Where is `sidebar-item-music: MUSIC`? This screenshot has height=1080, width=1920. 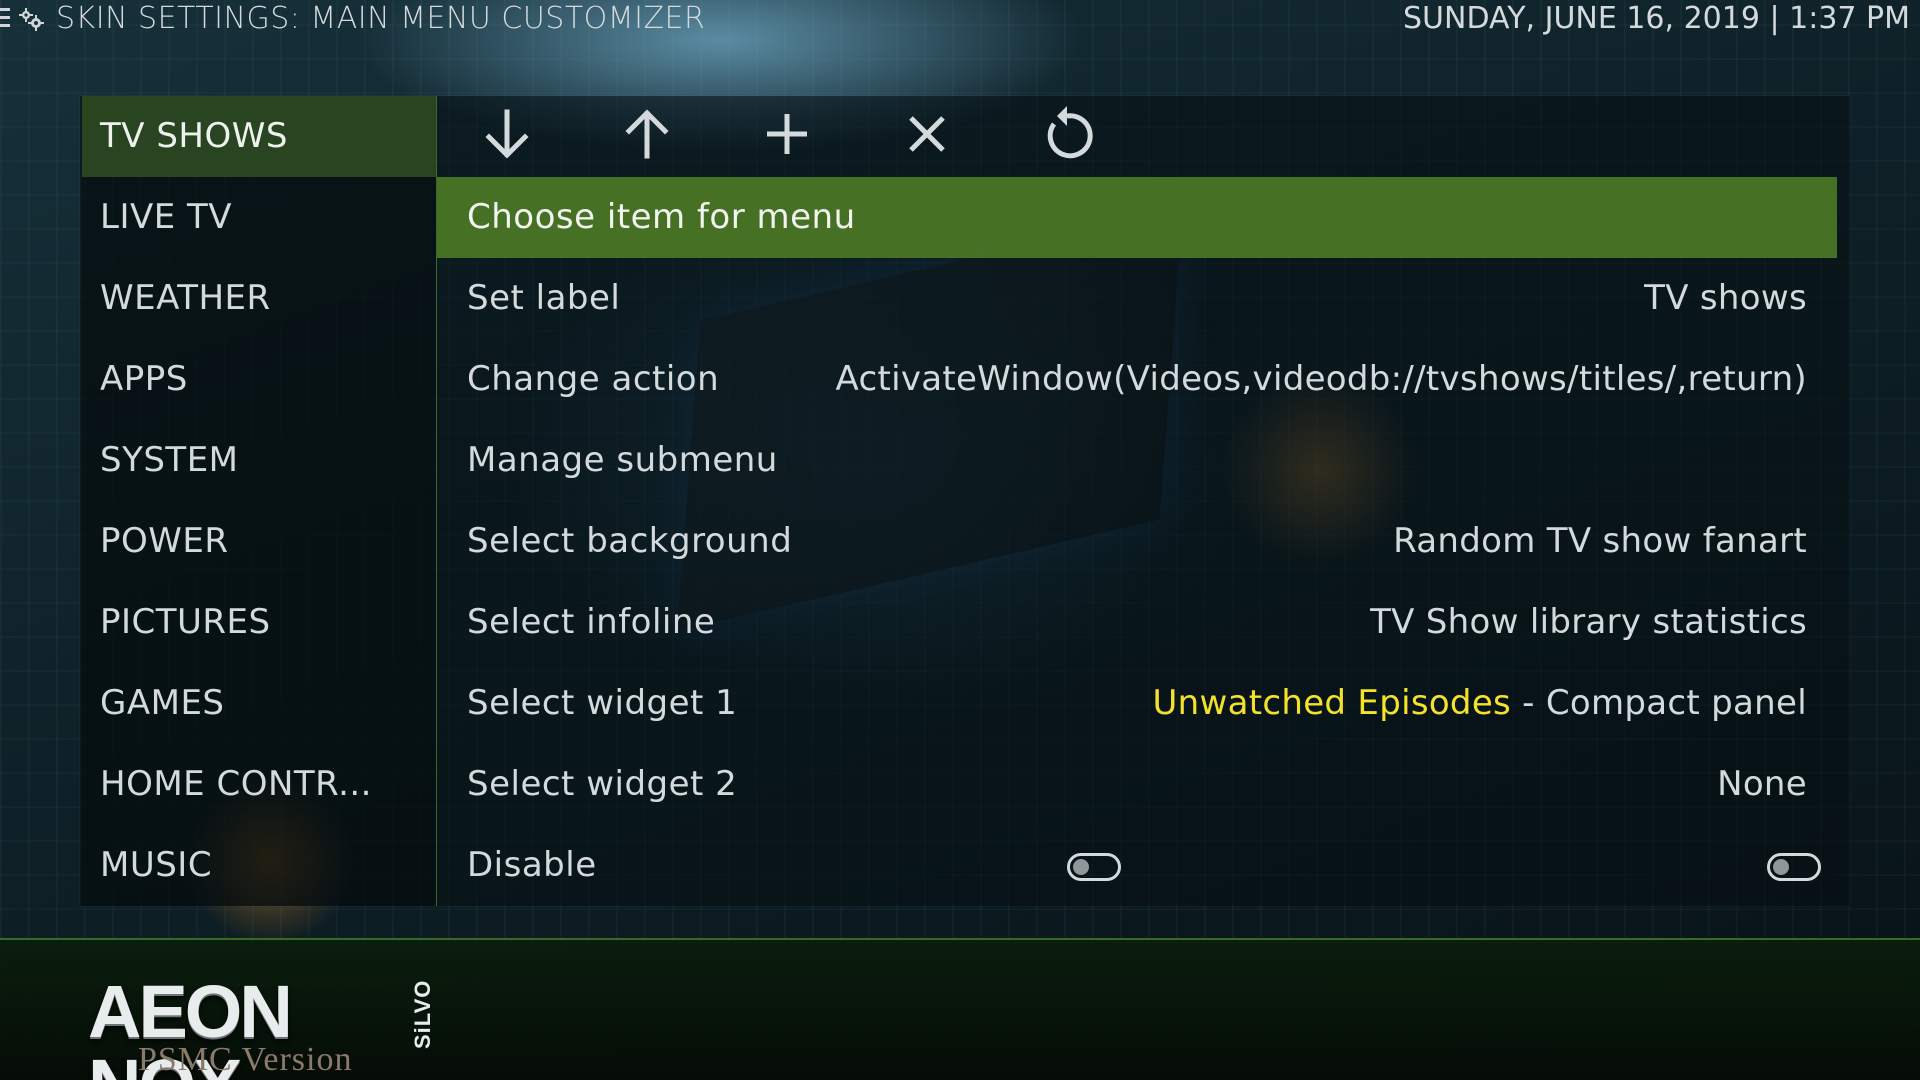
sidebar-item-music: MUSIC is located at coordinates (259, 865).